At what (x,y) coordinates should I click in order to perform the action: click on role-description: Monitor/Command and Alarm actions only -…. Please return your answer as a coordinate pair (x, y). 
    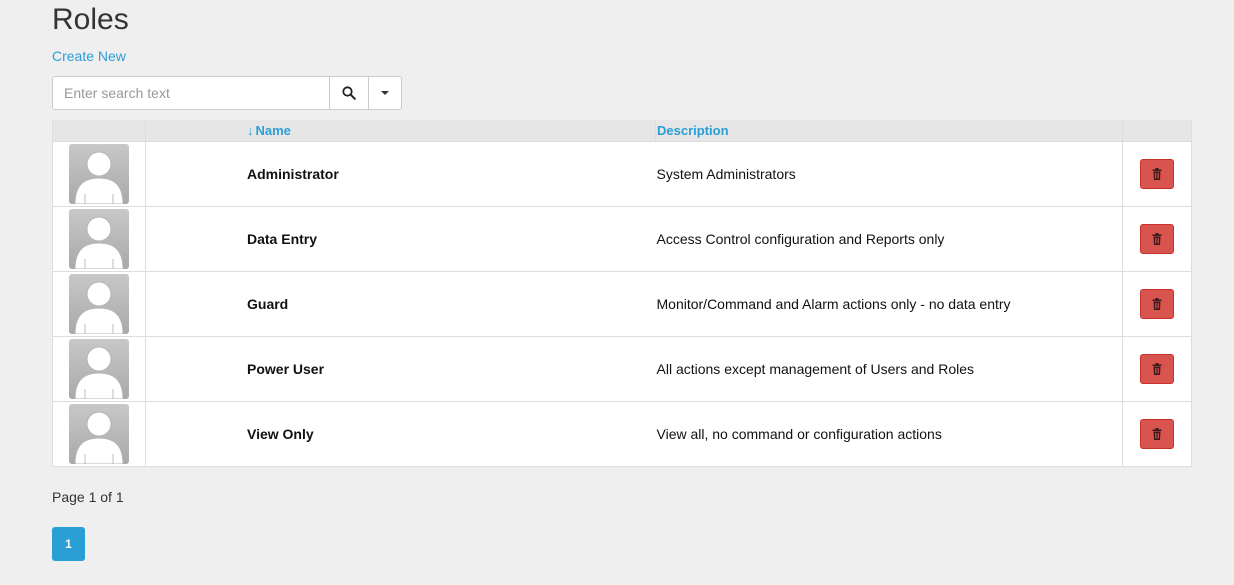
    Looking at the image, I should click on (889, 304).